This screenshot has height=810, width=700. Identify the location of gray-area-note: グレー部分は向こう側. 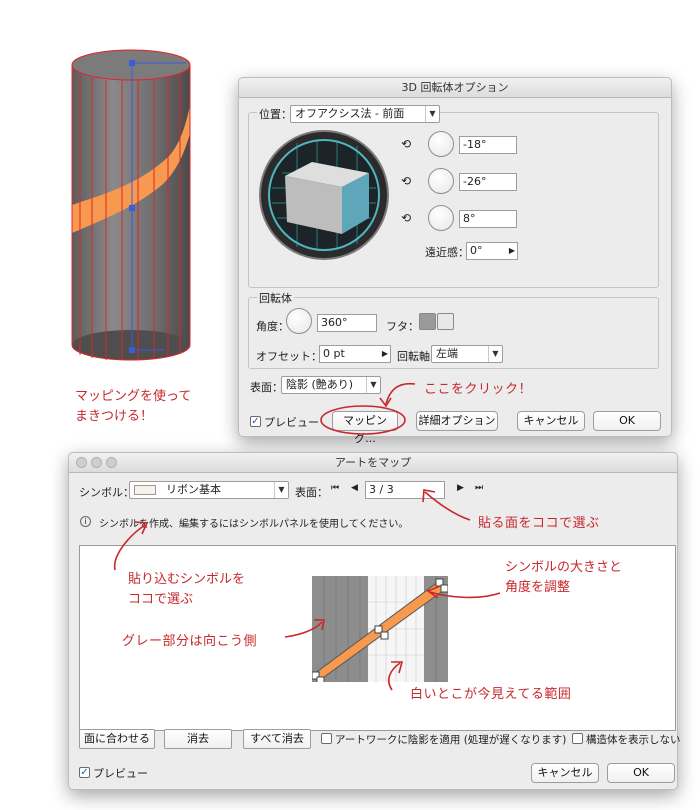
(190, 641).